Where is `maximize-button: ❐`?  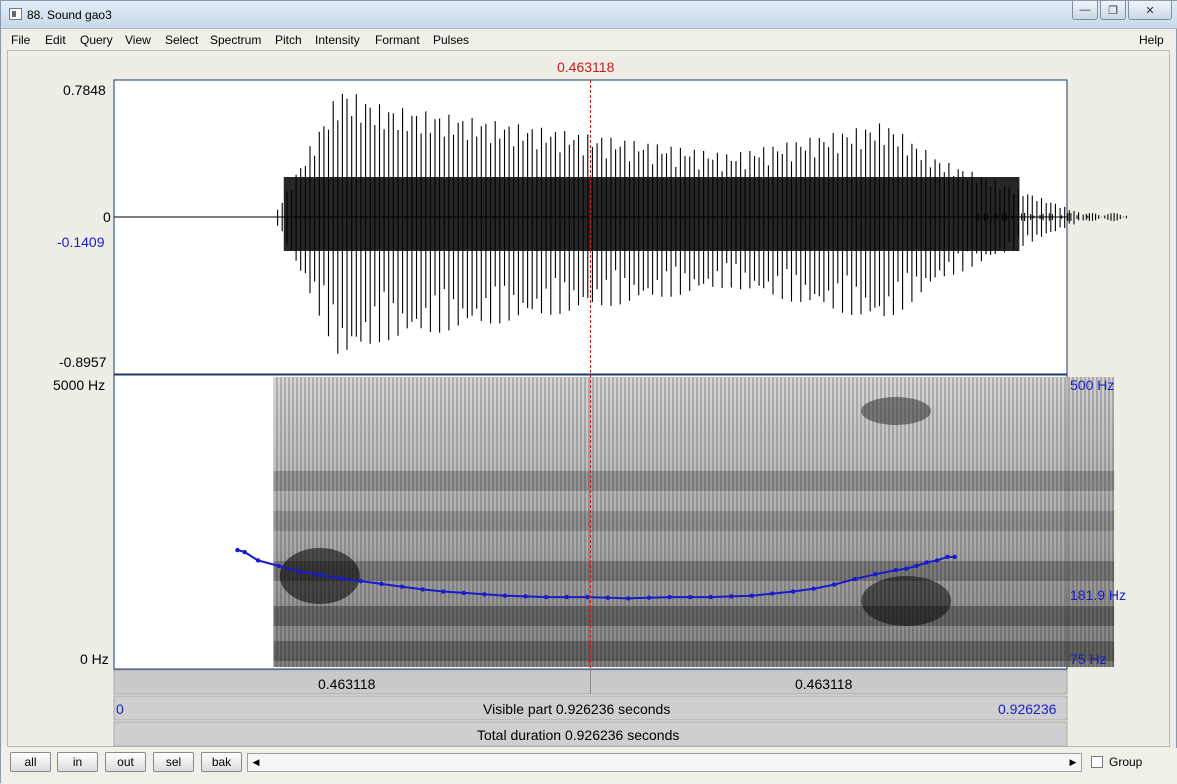 maximize-button: ❐ is located at coordinates (1113, 10).